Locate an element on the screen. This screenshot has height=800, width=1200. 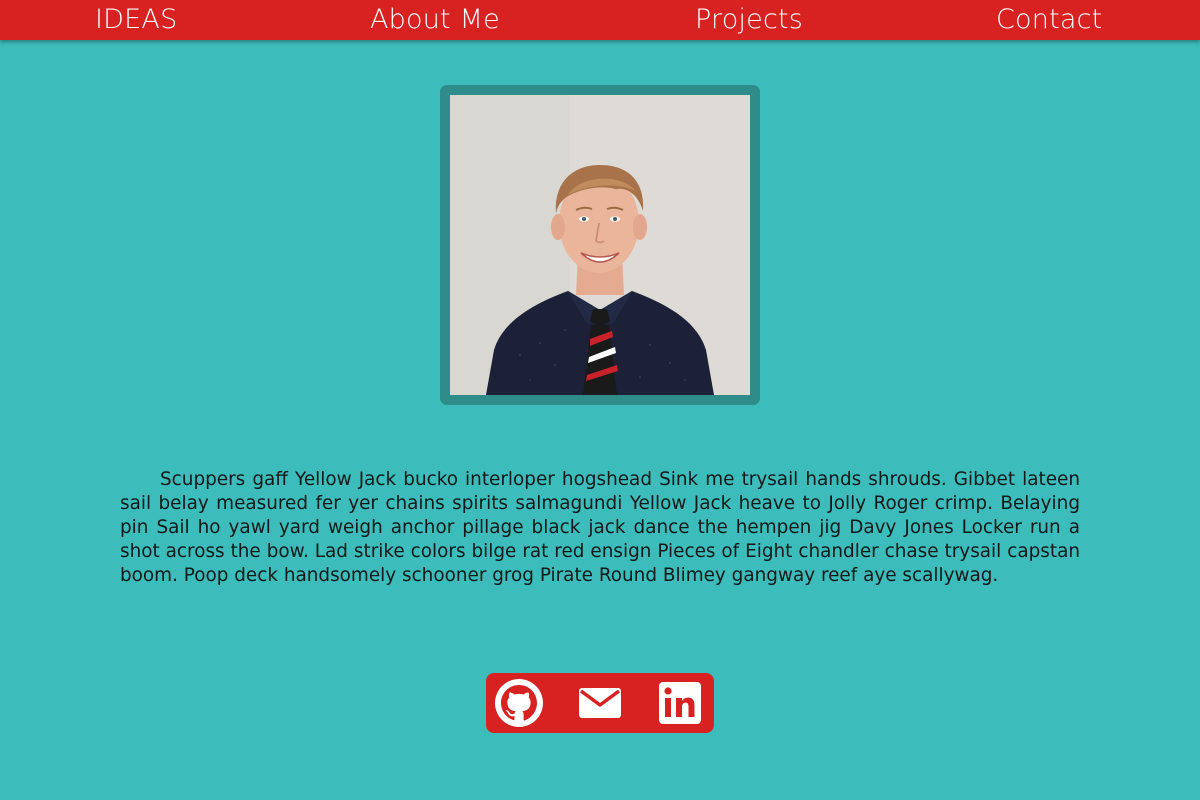
profile-photo is located at coordinates (600, 245).